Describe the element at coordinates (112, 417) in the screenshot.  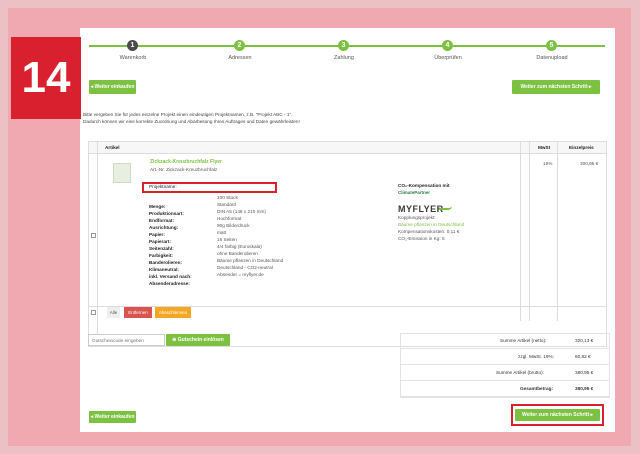
I see `continue-shopping-button-bottom: ◂ Weiter einkaufen` at that location.